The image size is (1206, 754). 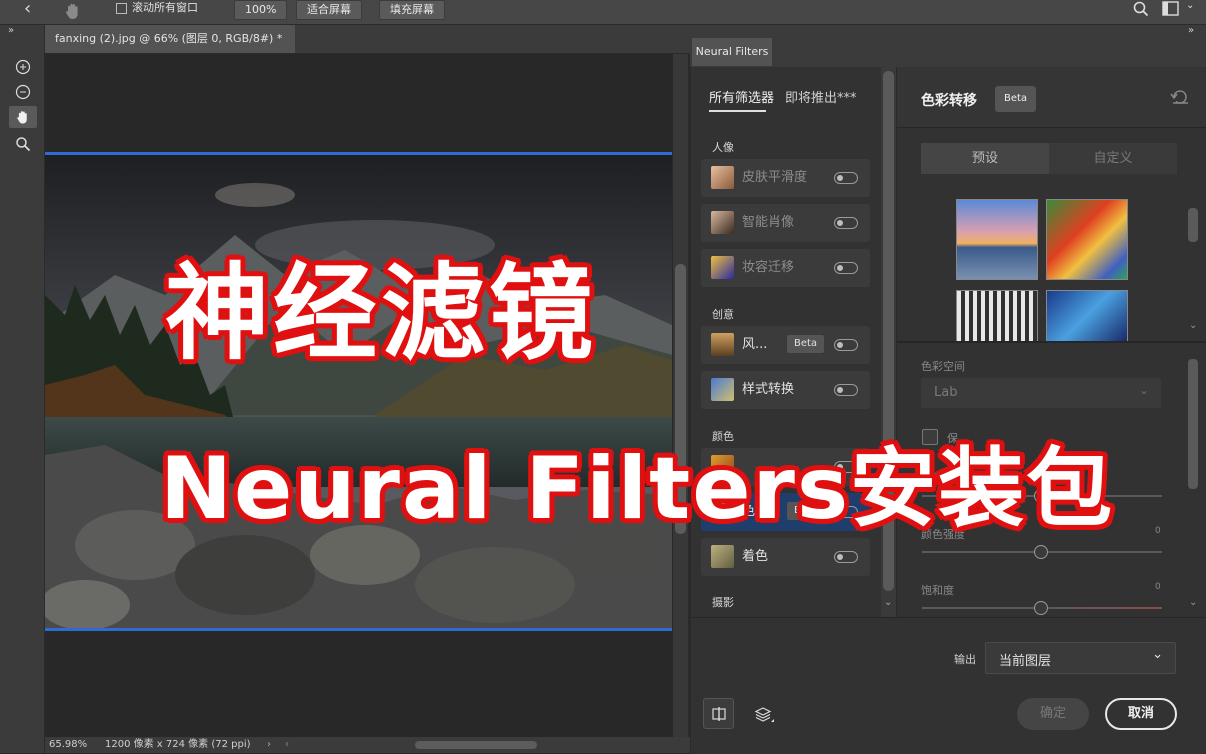 What do you see at coordinates (943, 366) in the screenshot?
I see `color-space-label: 色彩空间` at bounding box center [943, 366].